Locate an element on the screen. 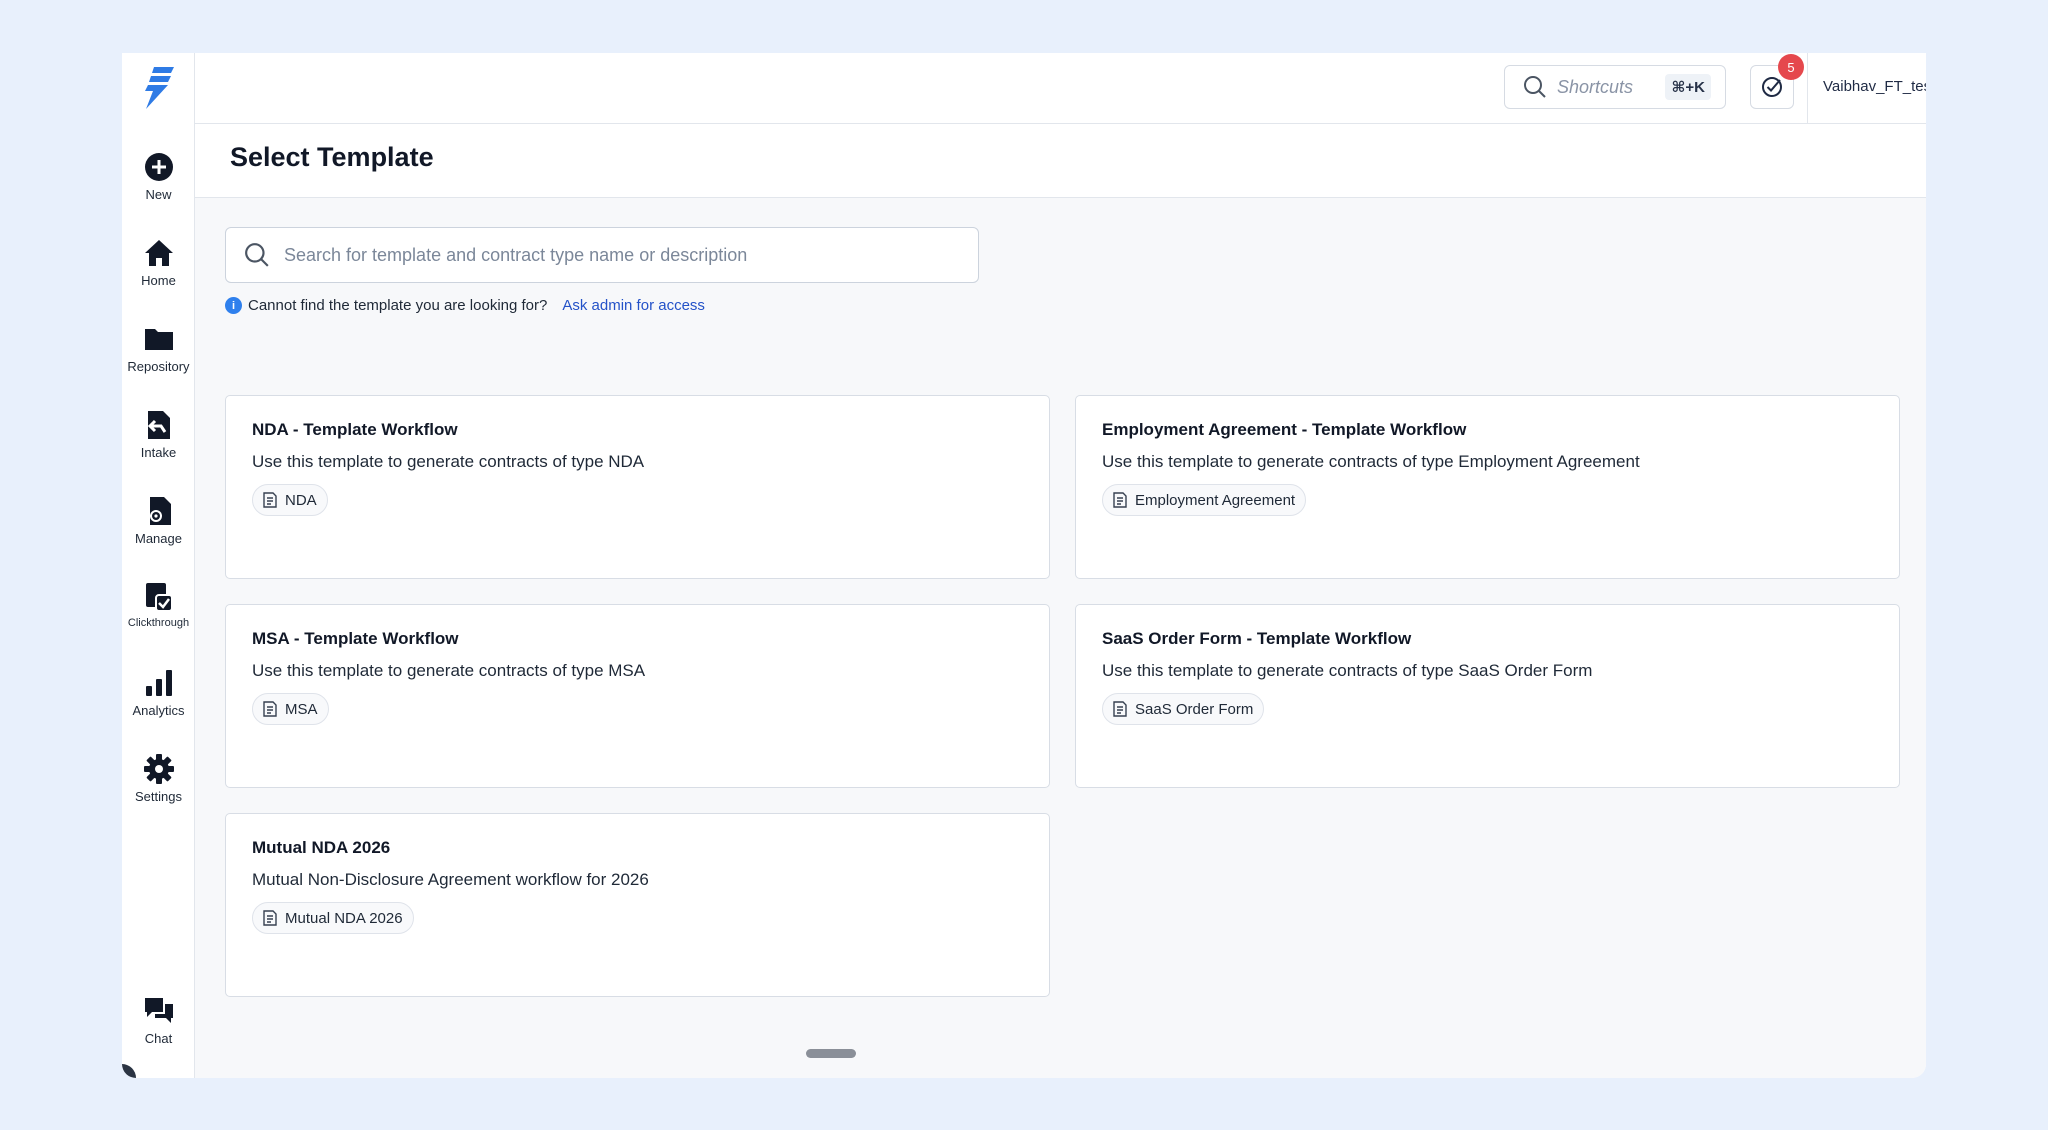  ask-admin-link: Ask admin for access is located at coordinates (633, 305).